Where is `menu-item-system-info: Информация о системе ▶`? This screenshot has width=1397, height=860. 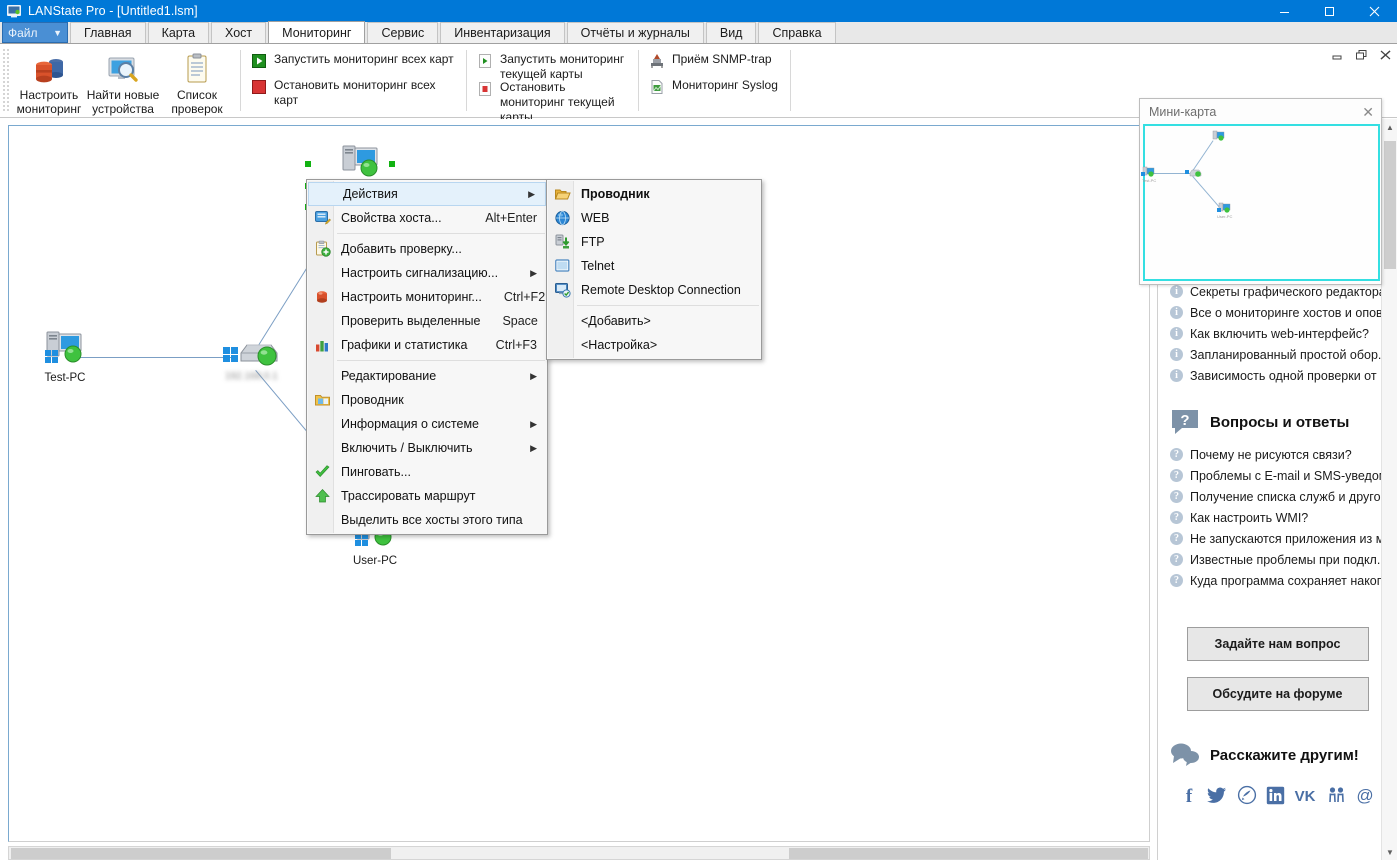
menu-item-system-info: Информация о системе ▶ is located at coordinates (427, 424).